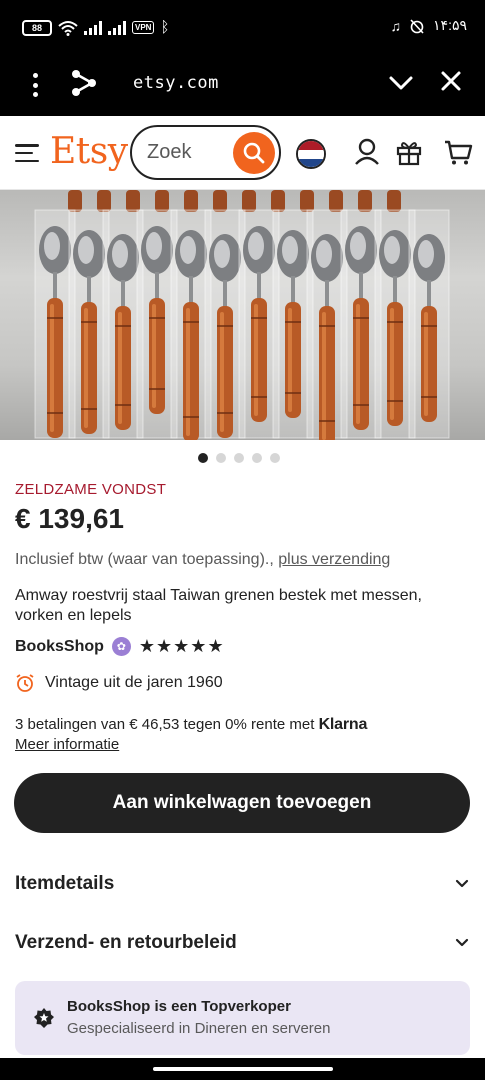 The image size is (485, 1080). I want to click on vintage-info: Vintage uit de jaren 1960, so click(119, 683).